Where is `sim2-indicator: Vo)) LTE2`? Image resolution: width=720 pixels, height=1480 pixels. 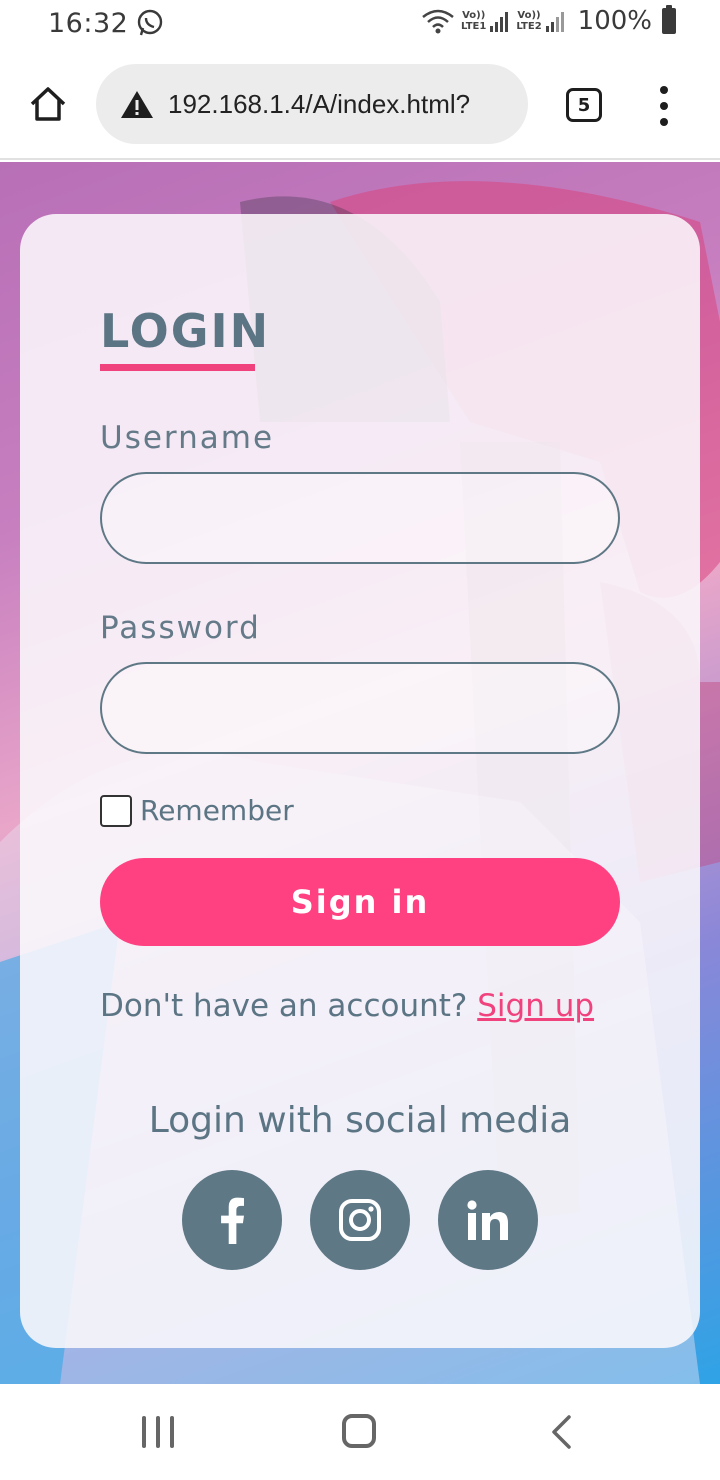 sim2-indicator: Vo)) LTE2 is located at coordinates (540, 21).